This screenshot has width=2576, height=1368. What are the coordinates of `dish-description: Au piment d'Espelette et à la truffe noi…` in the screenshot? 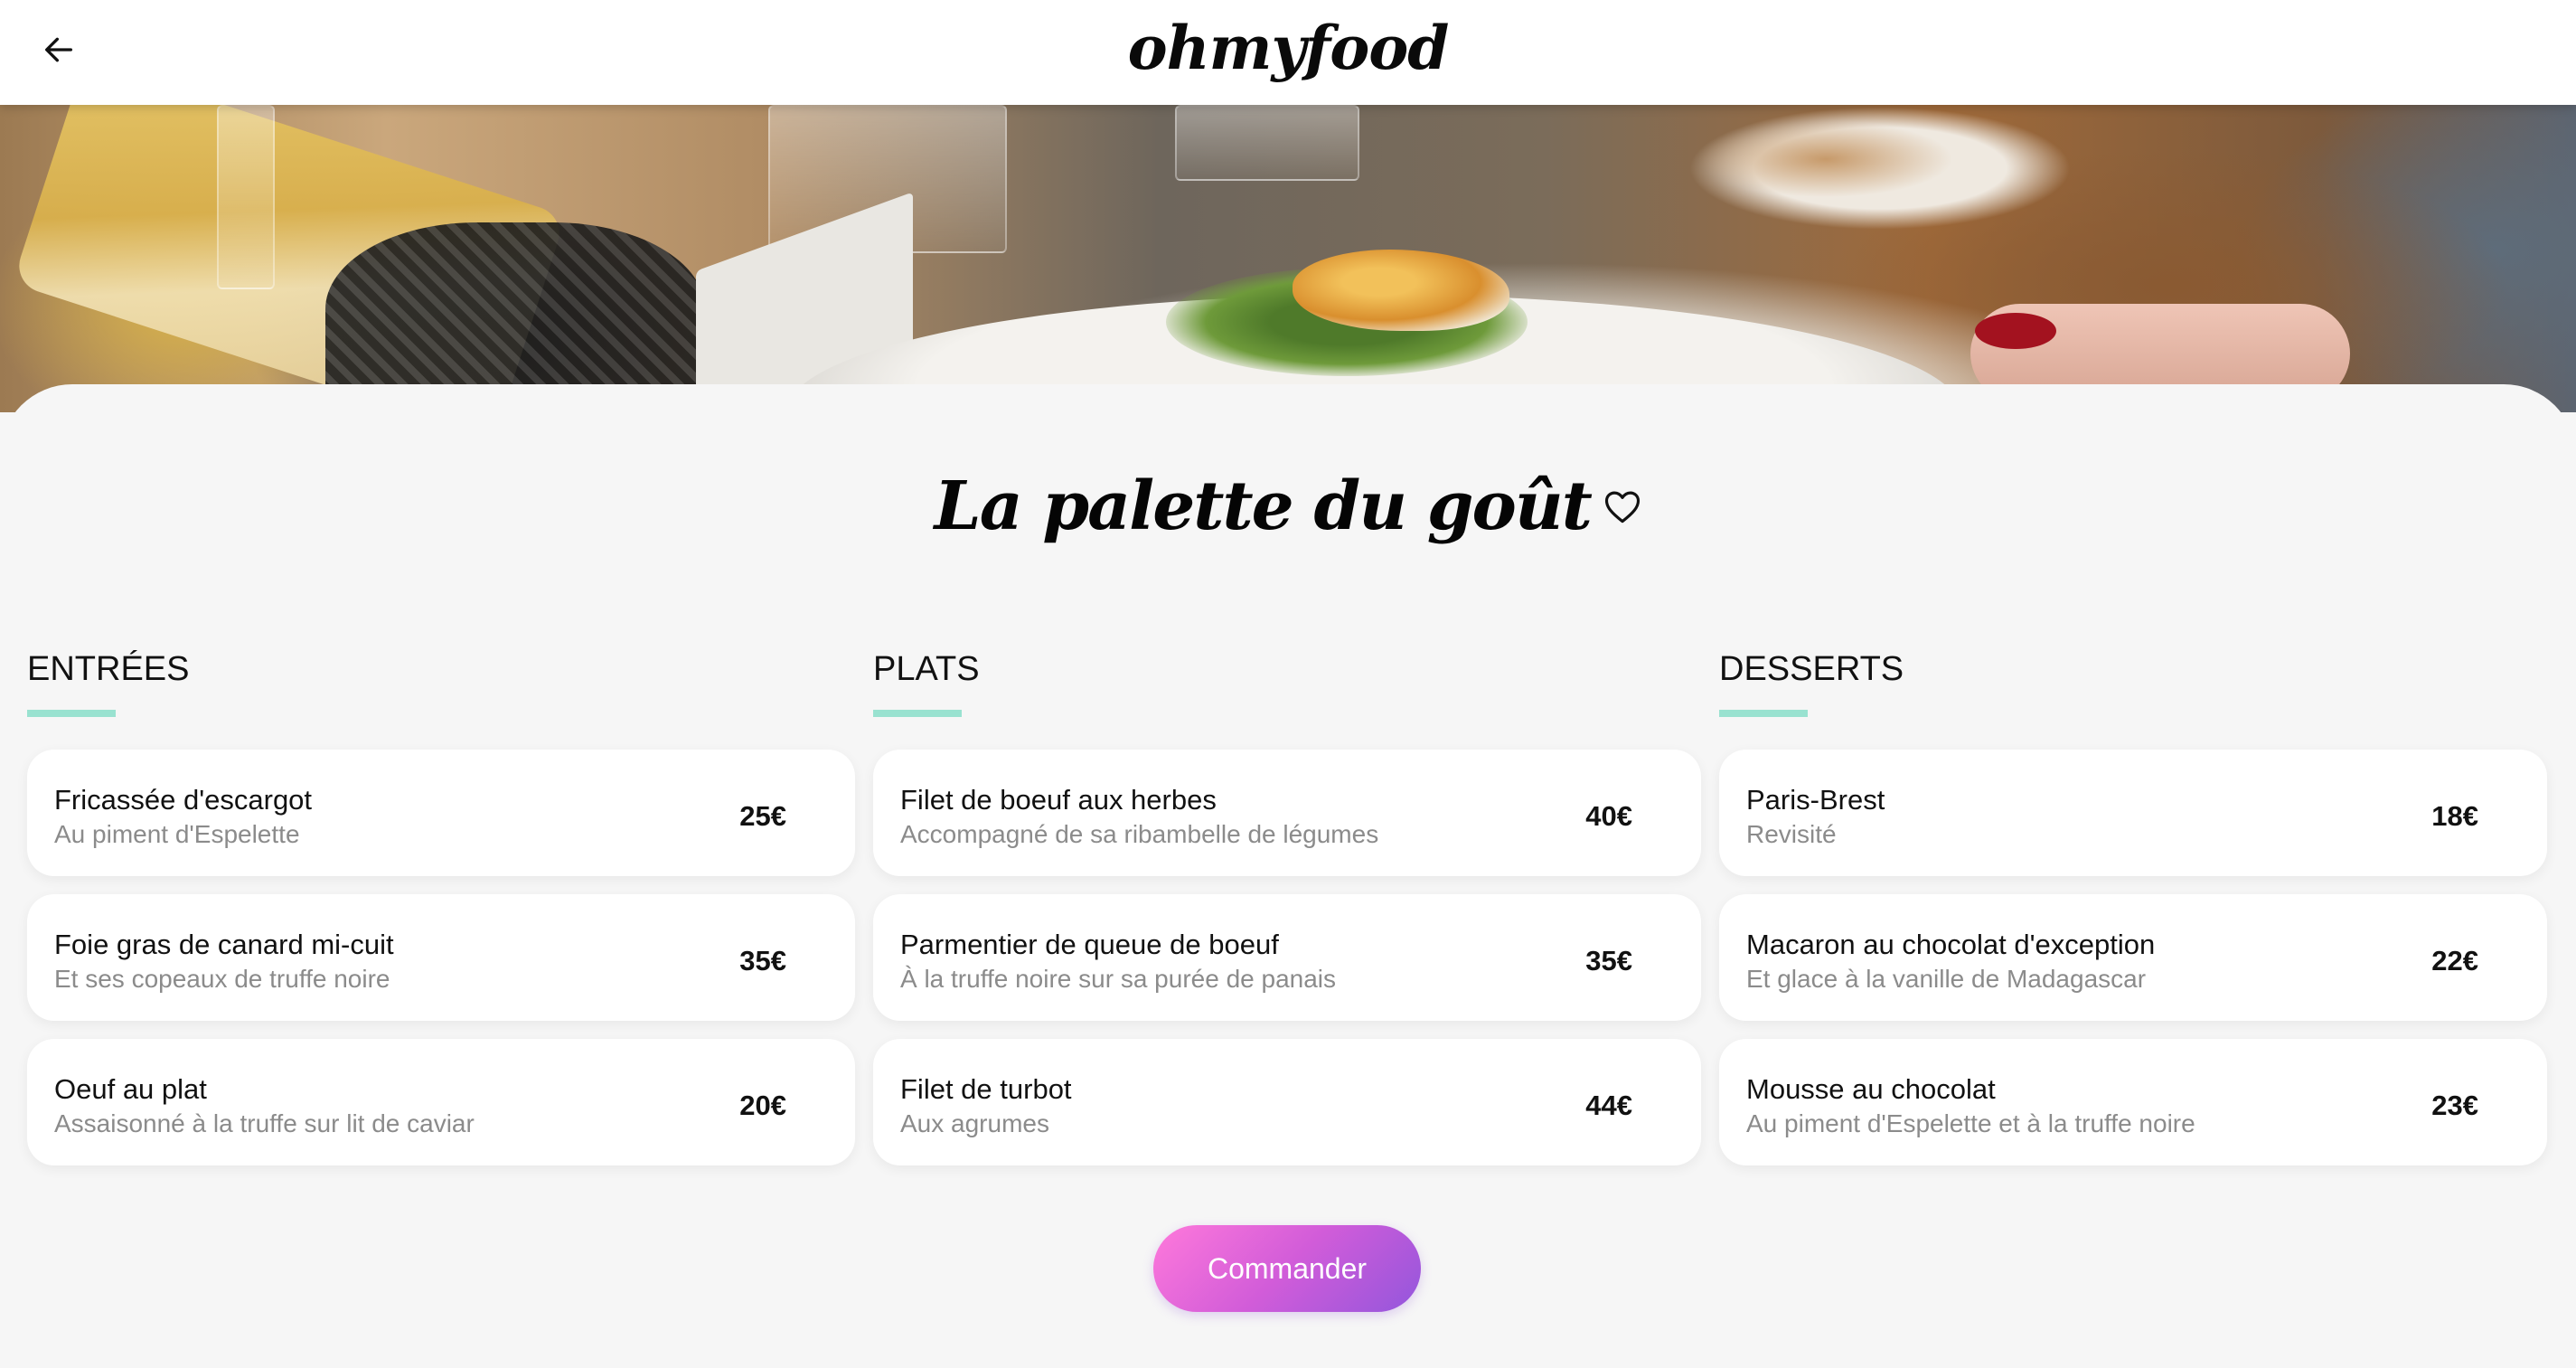 It's located at (1971, 1123).